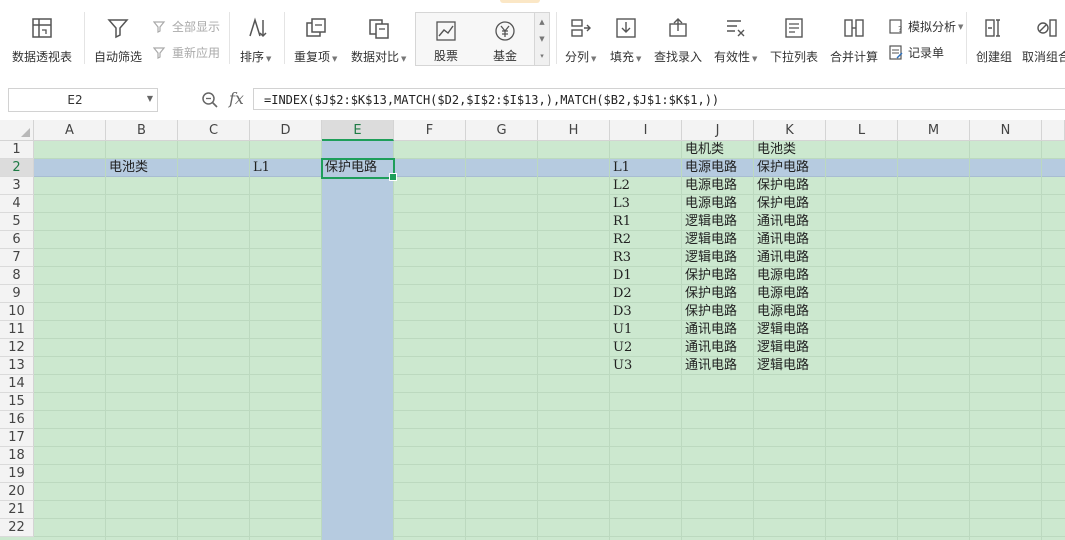  Describe the element at coordinates (718, 204) in the screenshot. I see `cell-j4: 电源电路` at that location.